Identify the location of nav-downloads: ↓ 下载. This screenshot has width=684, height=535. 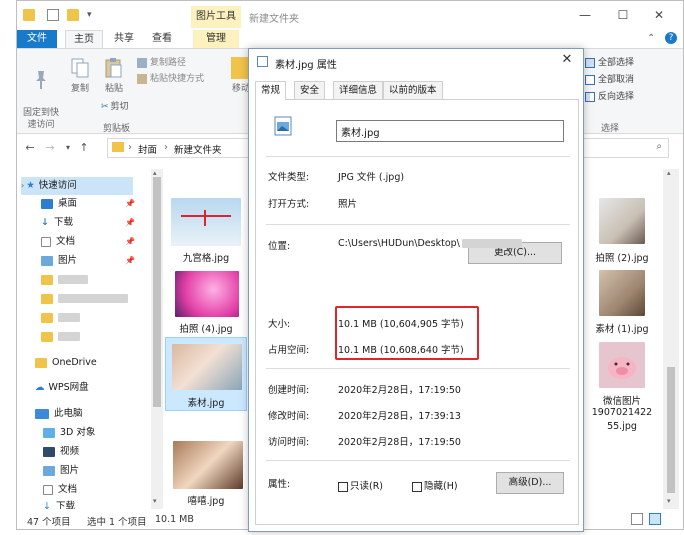
(57, 223).